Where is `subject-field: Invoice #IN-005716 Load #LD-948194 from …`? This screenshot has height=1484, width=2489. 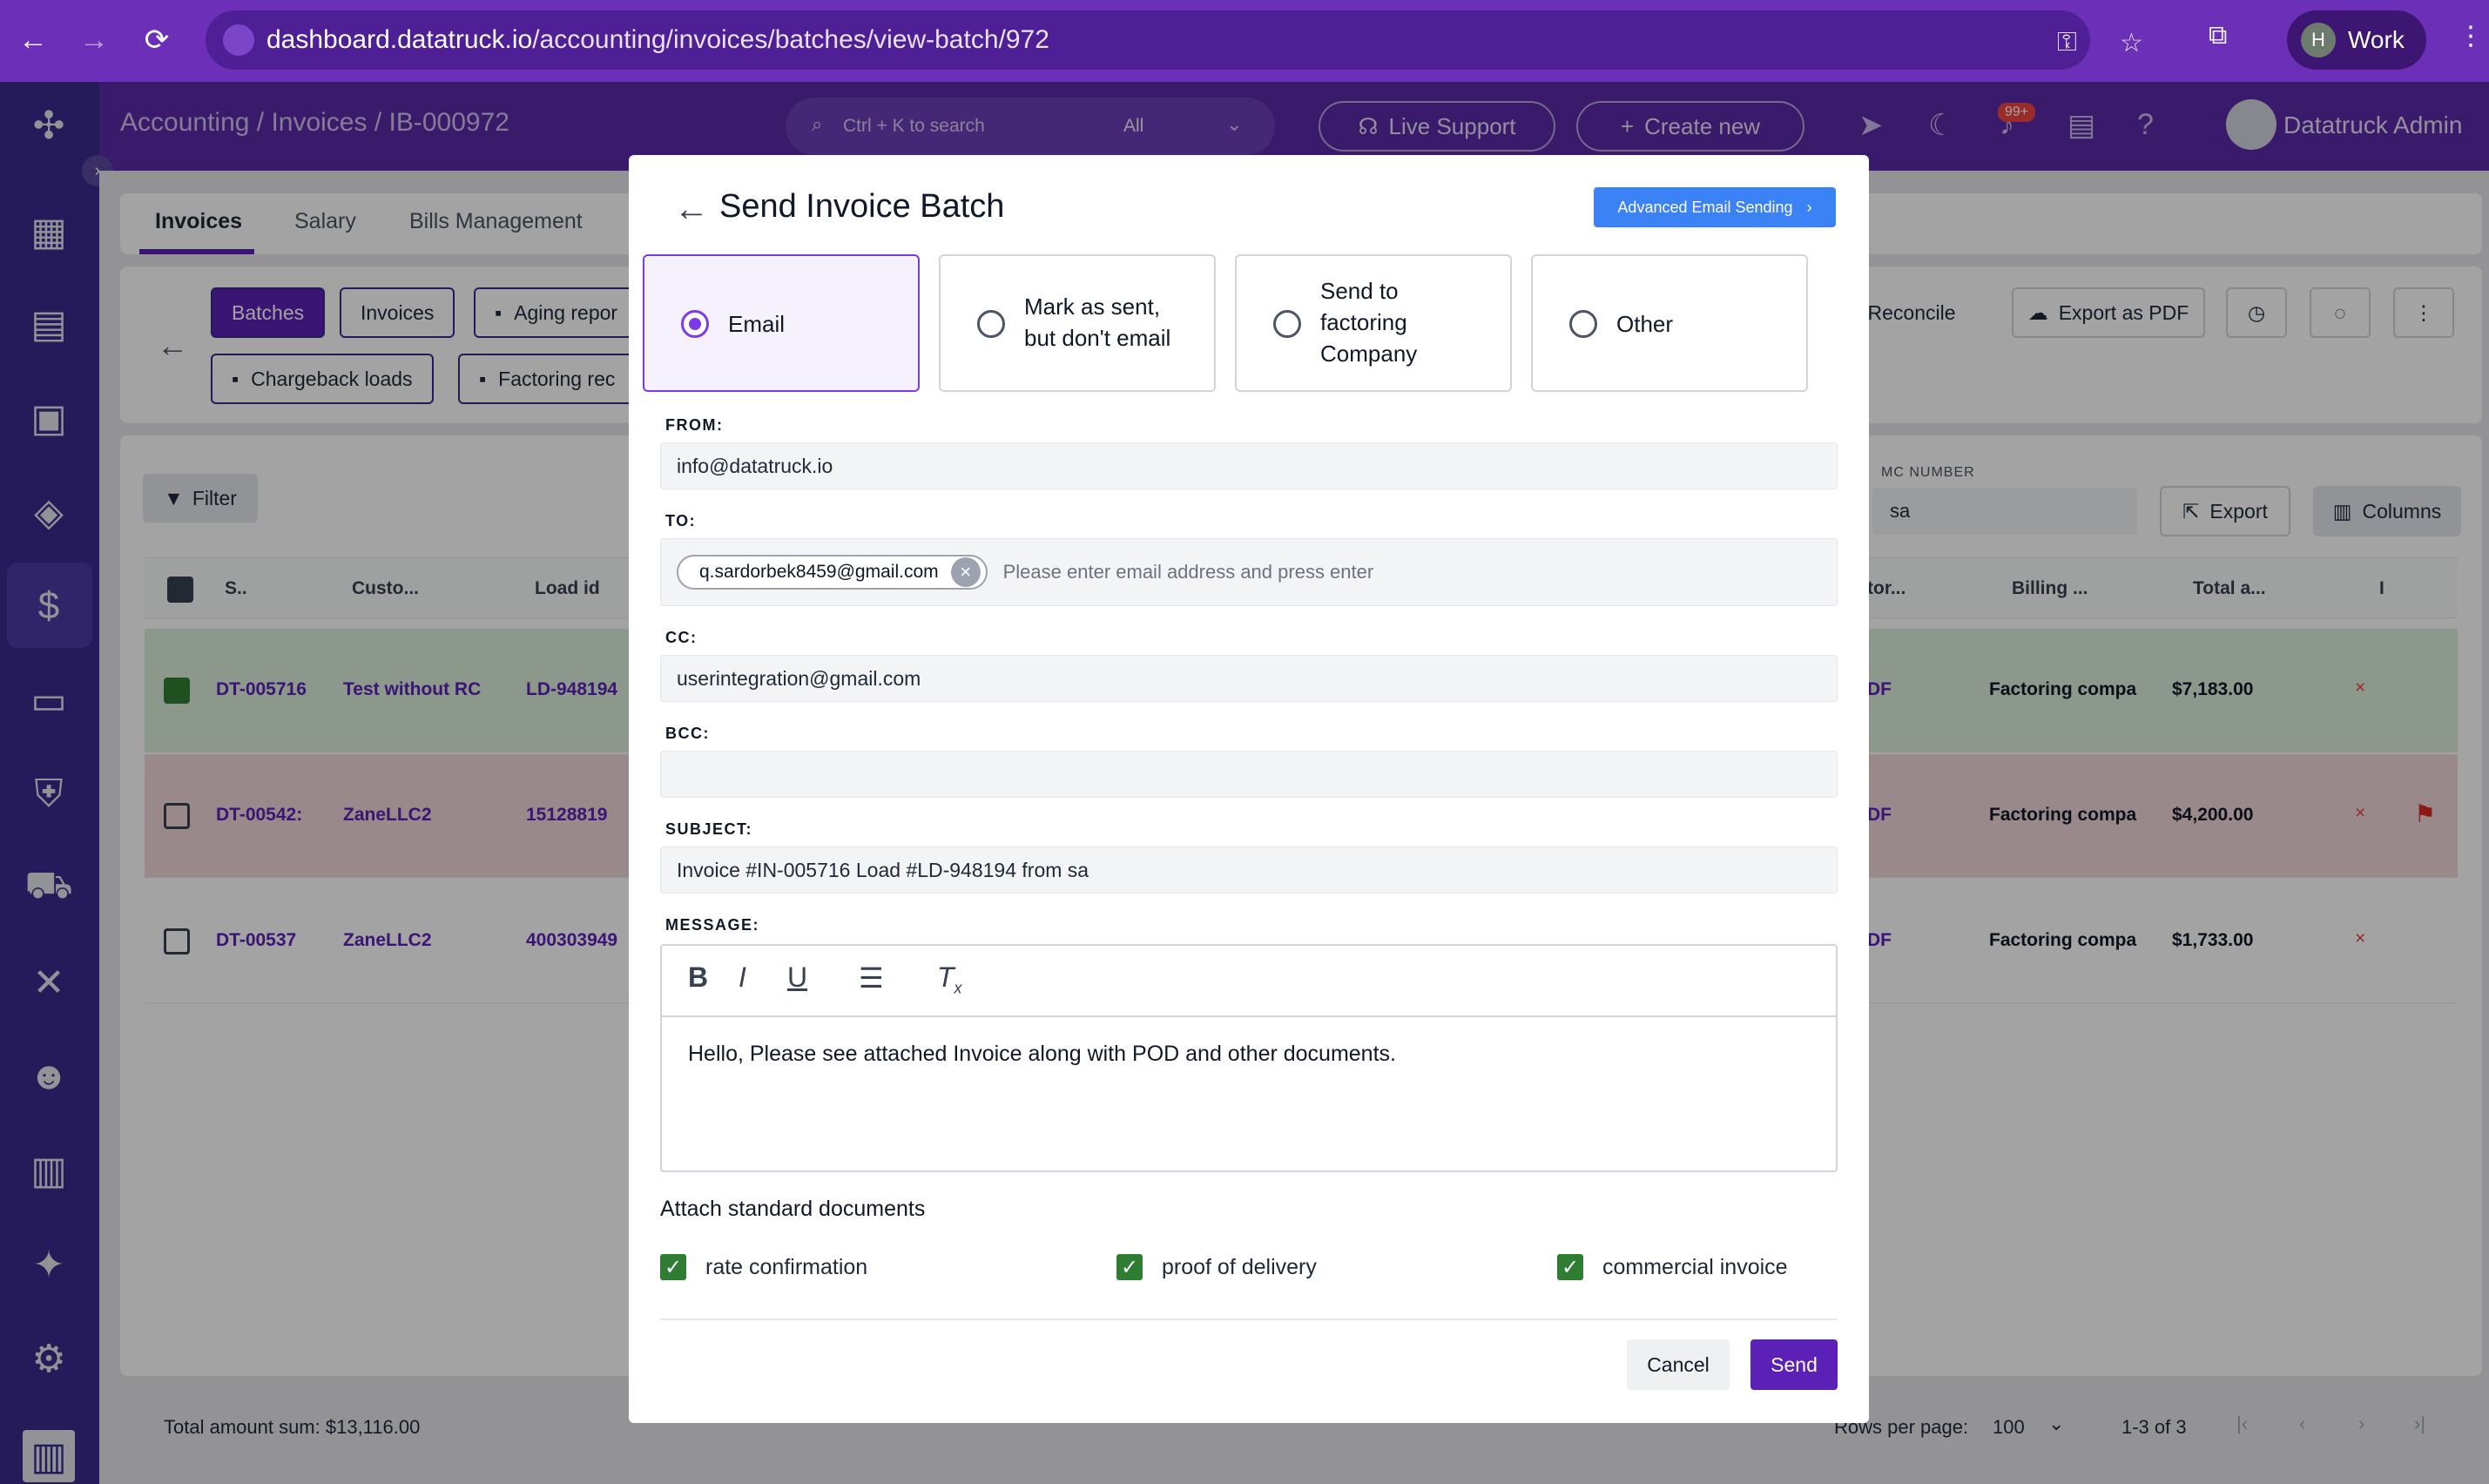 subject-field: Invoice #IN-005716 Load #LD-948194 from … is located at coordinates (1249, 870).